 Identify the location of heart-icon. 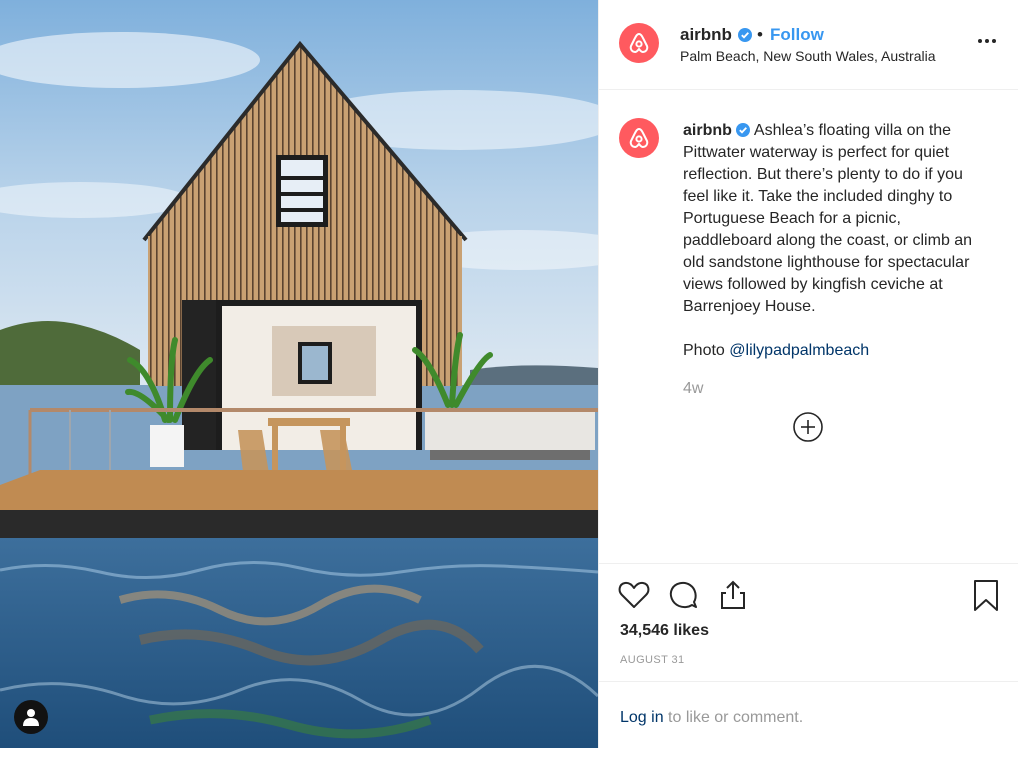
(634, 595).